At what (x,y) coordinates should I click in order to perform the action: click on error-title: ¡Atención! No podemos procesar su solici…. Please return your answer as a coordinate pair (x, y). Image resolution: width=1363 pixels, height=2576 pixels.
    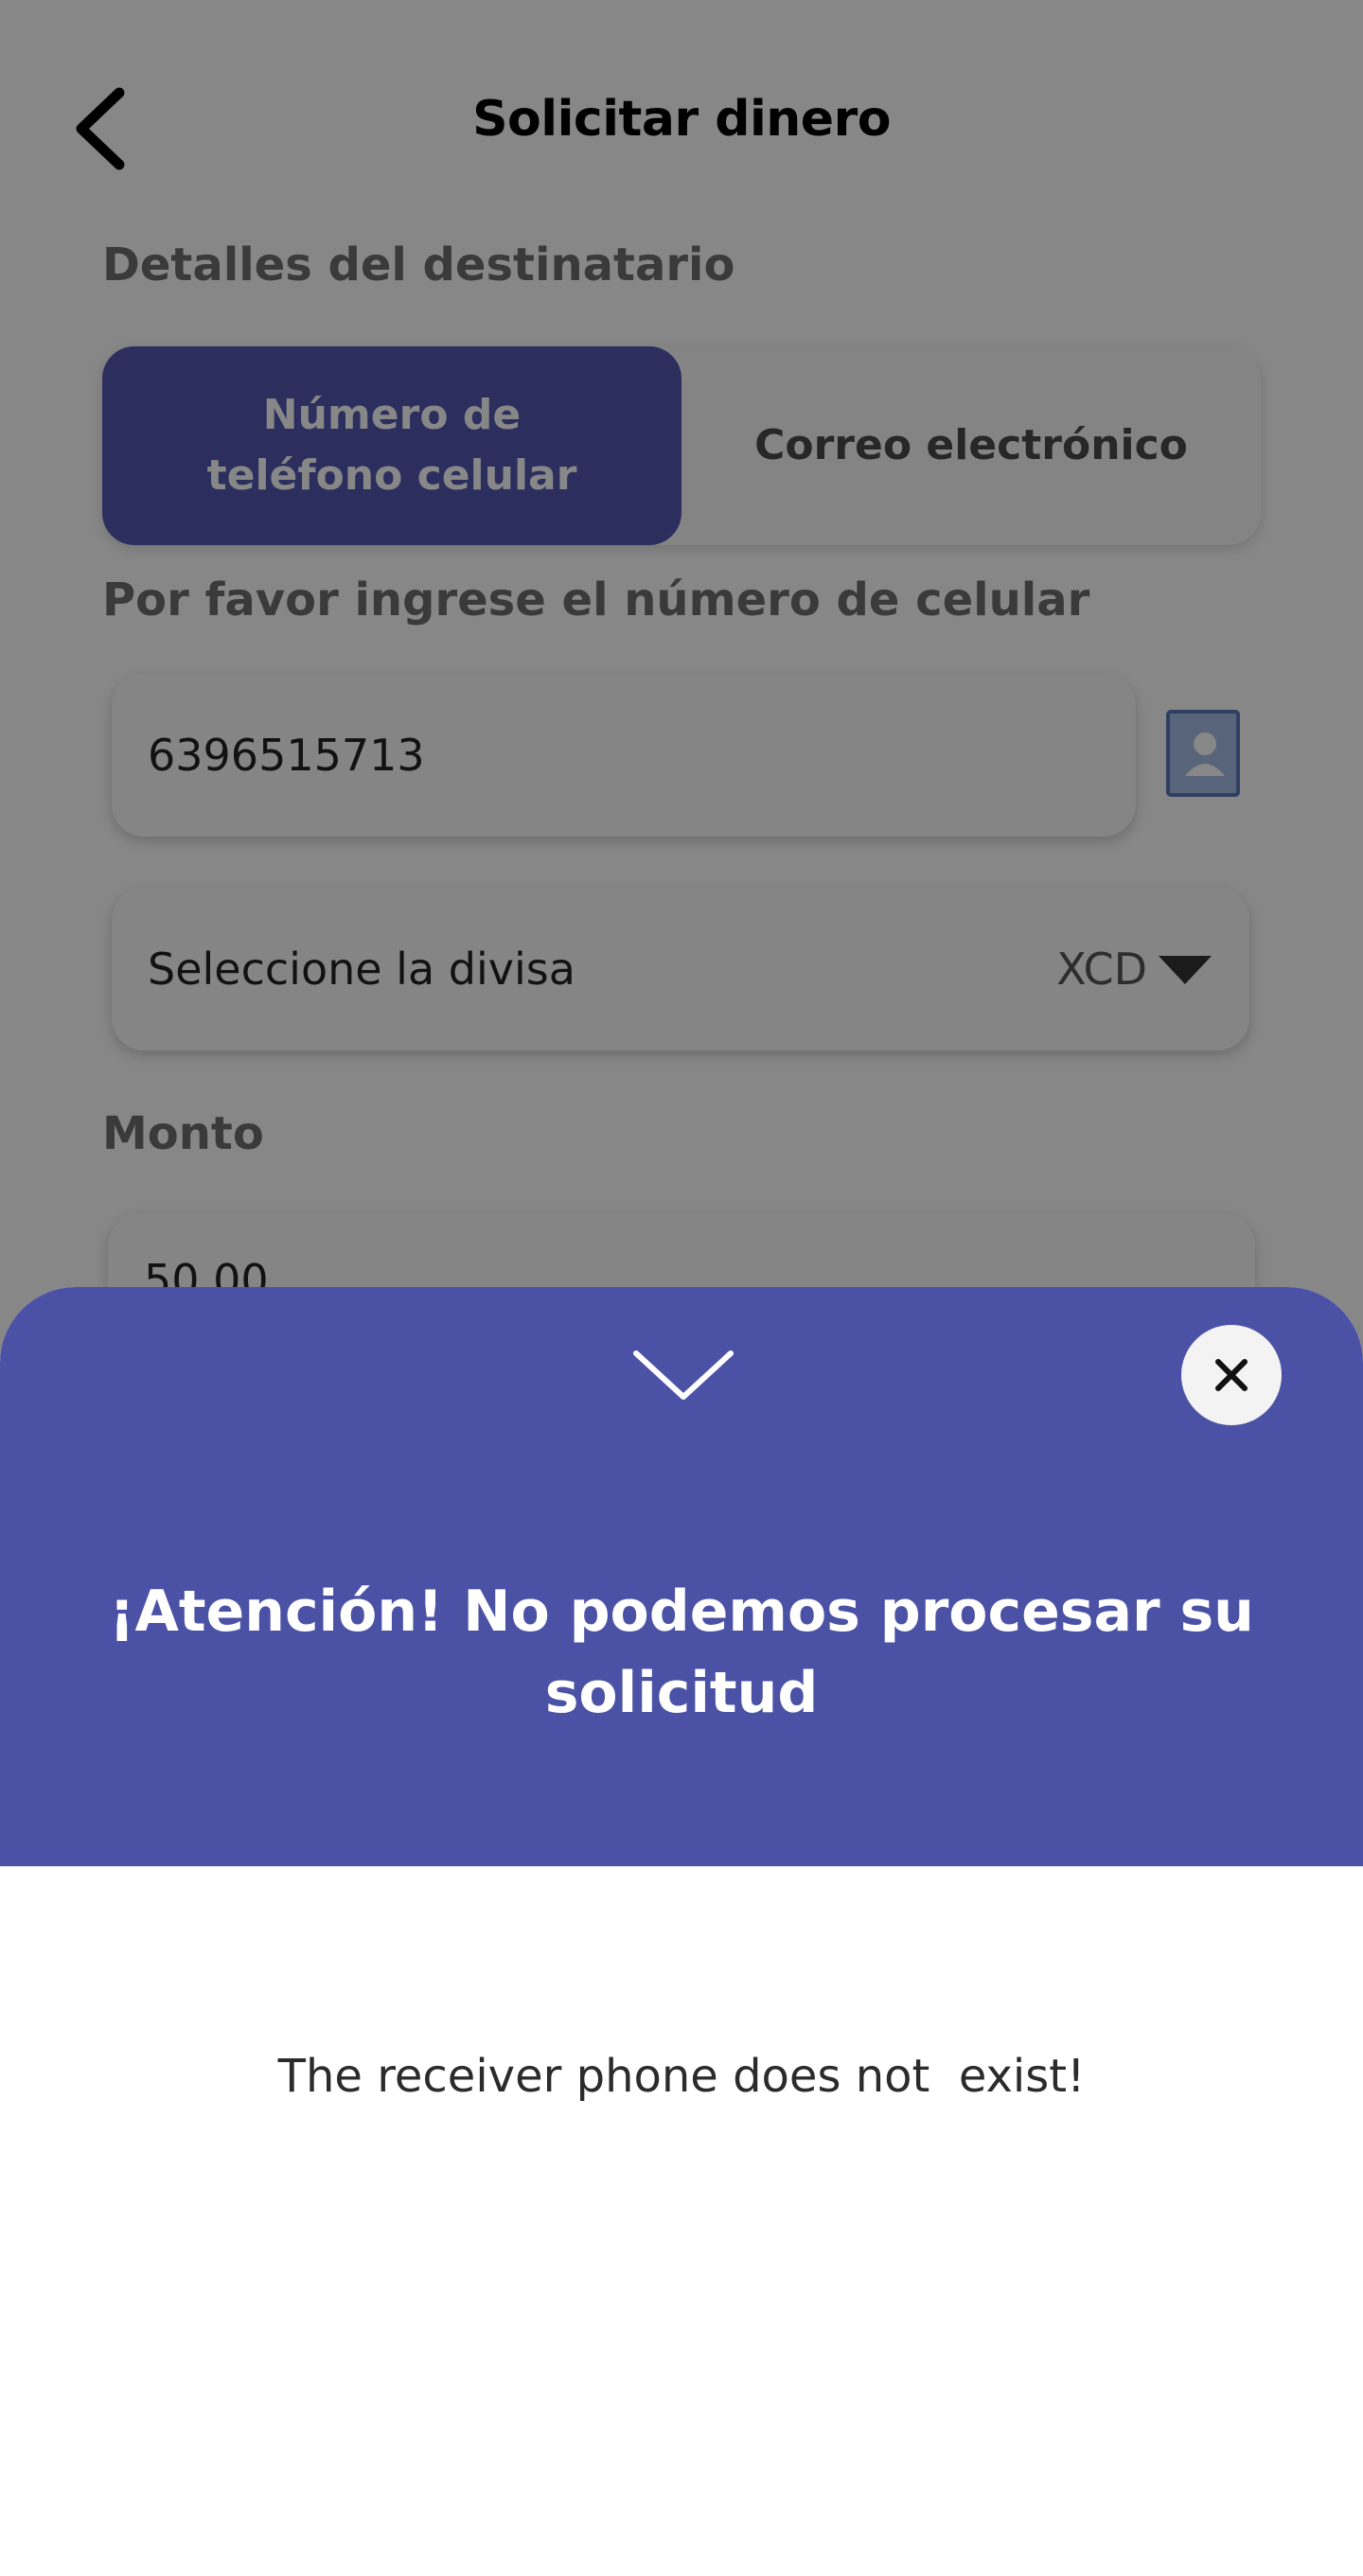
    Looking at the image, I should click on (681, 1652).